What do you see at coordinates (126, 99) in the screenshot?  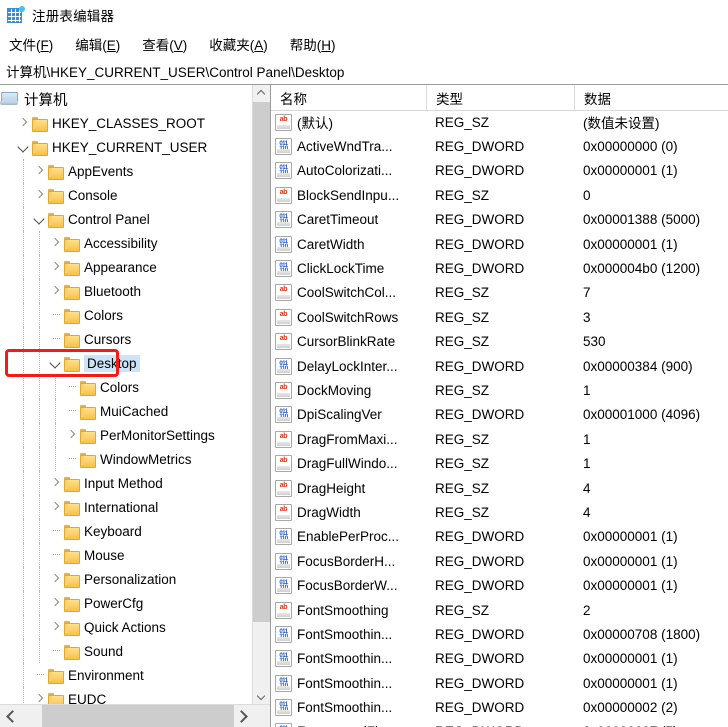 I see `tree-item: 计算机` at bounding box center [126, 99].